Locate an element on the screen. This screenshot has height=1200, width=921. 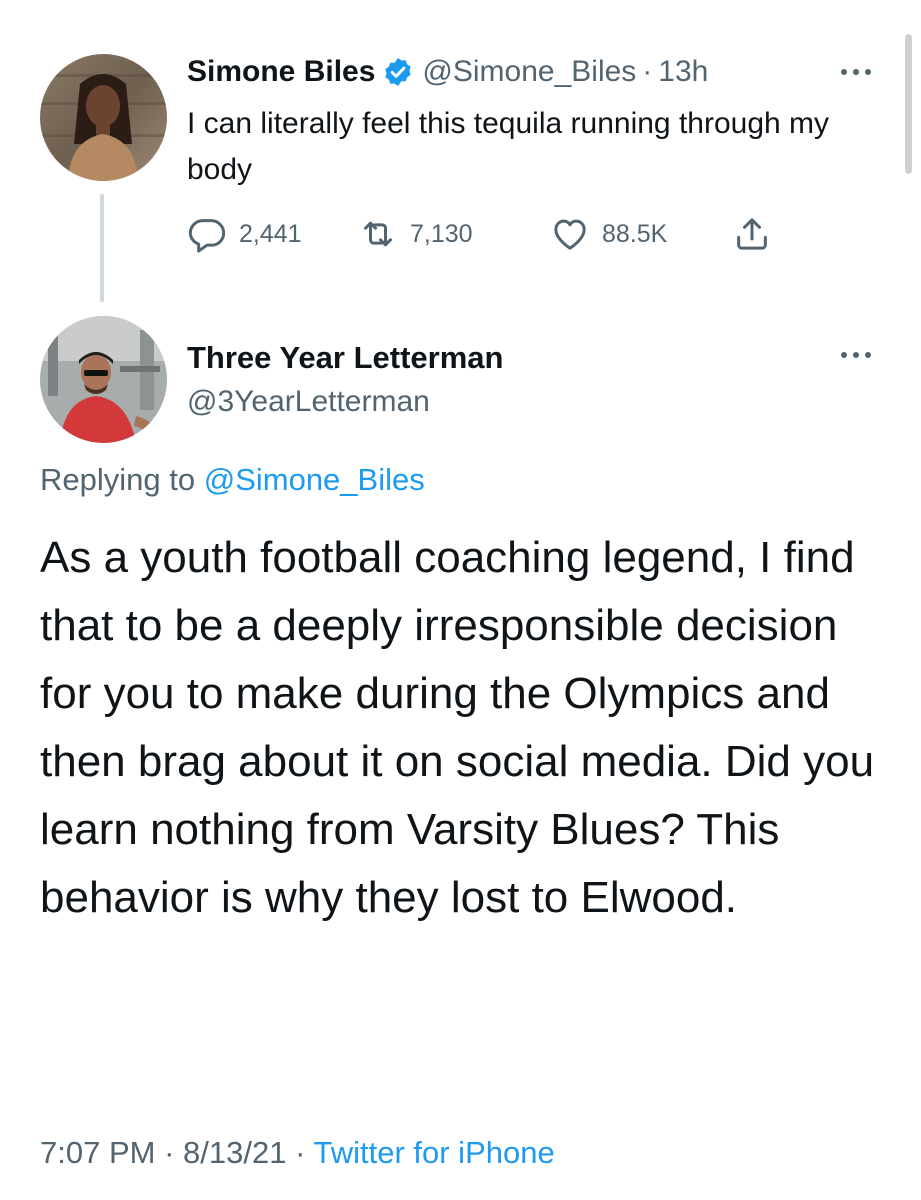
replying-to-line: Replying to @Simone_Biles is located at coordinates (232, 480).